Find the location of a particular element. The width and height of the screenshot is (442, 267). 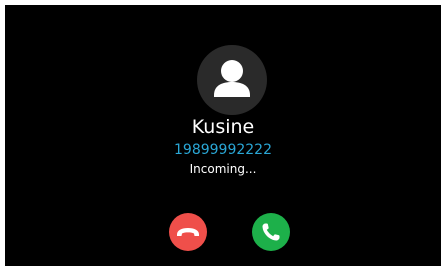

person-icon is located at coordinates (232, 78).